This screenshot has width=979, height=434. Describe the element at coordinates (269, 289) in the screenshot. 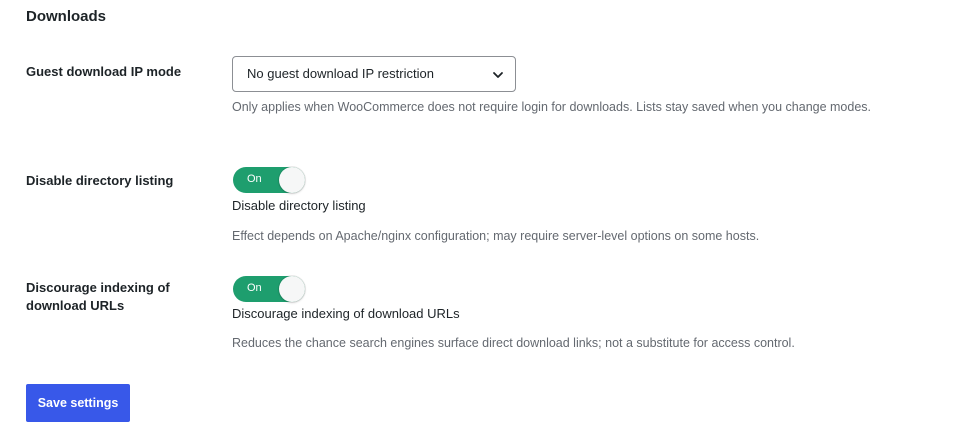

I see `discourage-indexing-toggle: On` at that location.